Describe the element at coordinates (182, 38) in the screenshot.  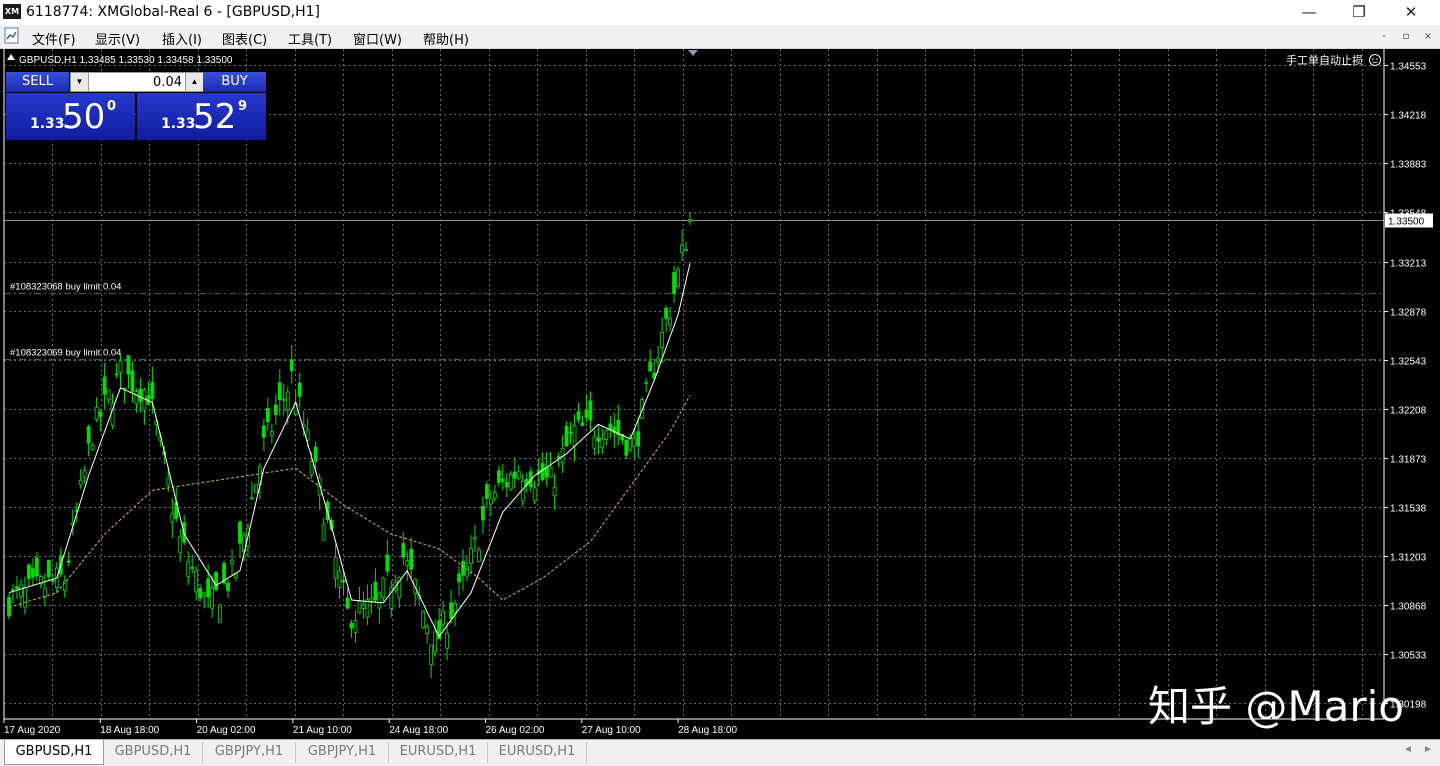
I see `menu-insert: 插入(I)` at that location.